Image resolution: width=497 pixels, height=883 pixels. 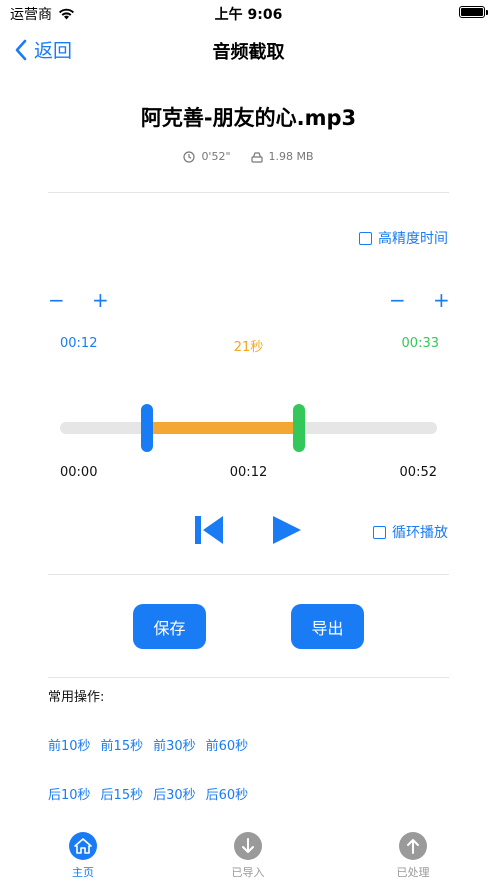 What do you see at coordinates (248, 192) in the screenshot?
I see `divider-top` at bounding box center [248, 192].